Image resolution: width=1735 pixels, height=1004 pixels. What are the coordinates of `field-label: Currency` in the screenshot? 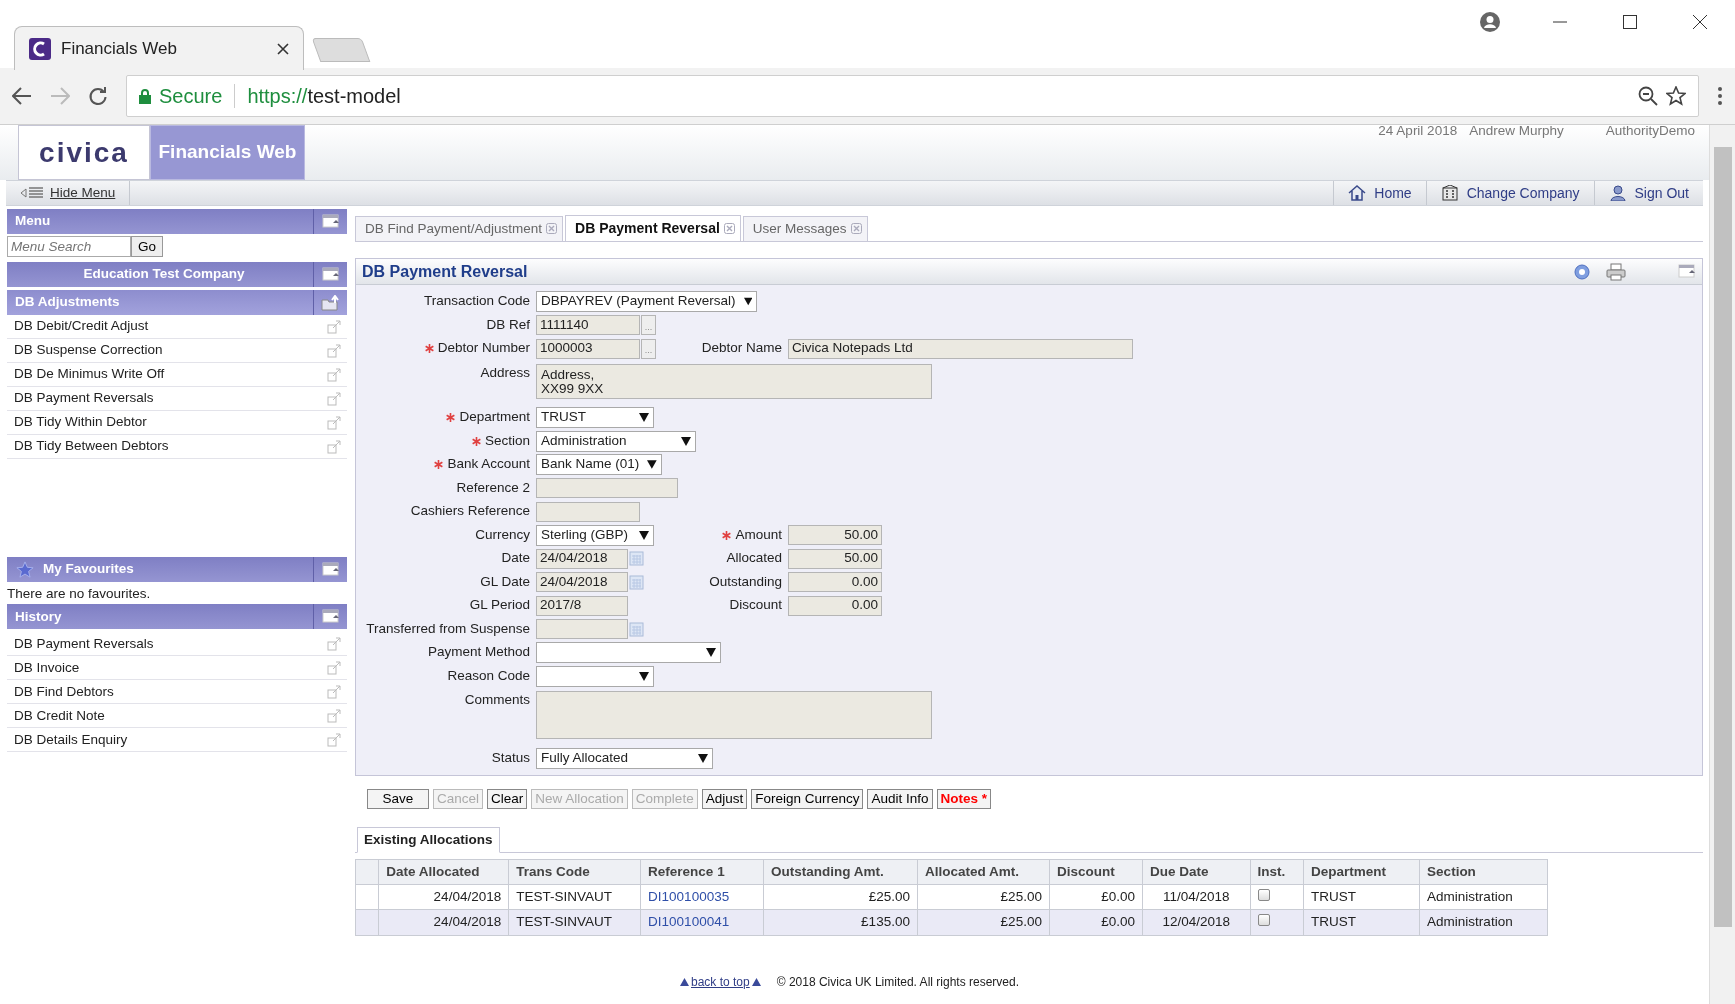 It's located at (502, 534).